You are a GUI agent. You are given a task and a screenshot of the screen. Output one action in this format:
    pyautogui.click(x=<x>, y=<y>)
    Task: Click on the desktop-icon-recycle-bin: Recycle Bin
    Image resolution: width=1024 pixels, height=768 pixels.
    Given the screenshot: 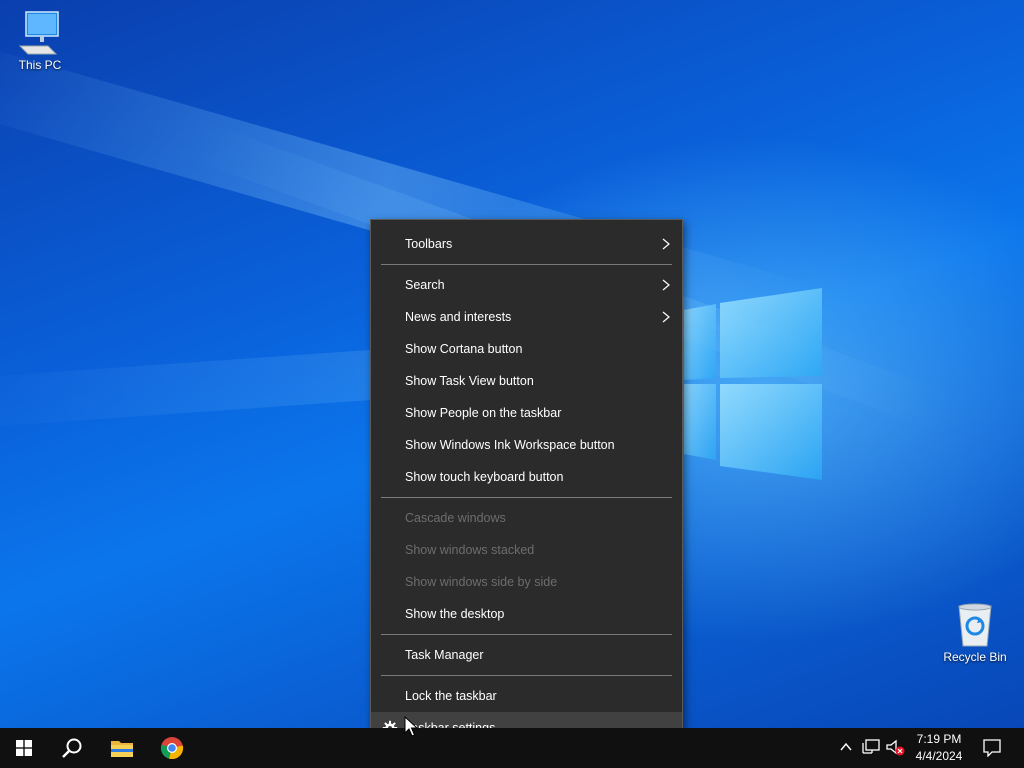 What is the action you would take?
    pyautogui.click(x=975, y=633)
    